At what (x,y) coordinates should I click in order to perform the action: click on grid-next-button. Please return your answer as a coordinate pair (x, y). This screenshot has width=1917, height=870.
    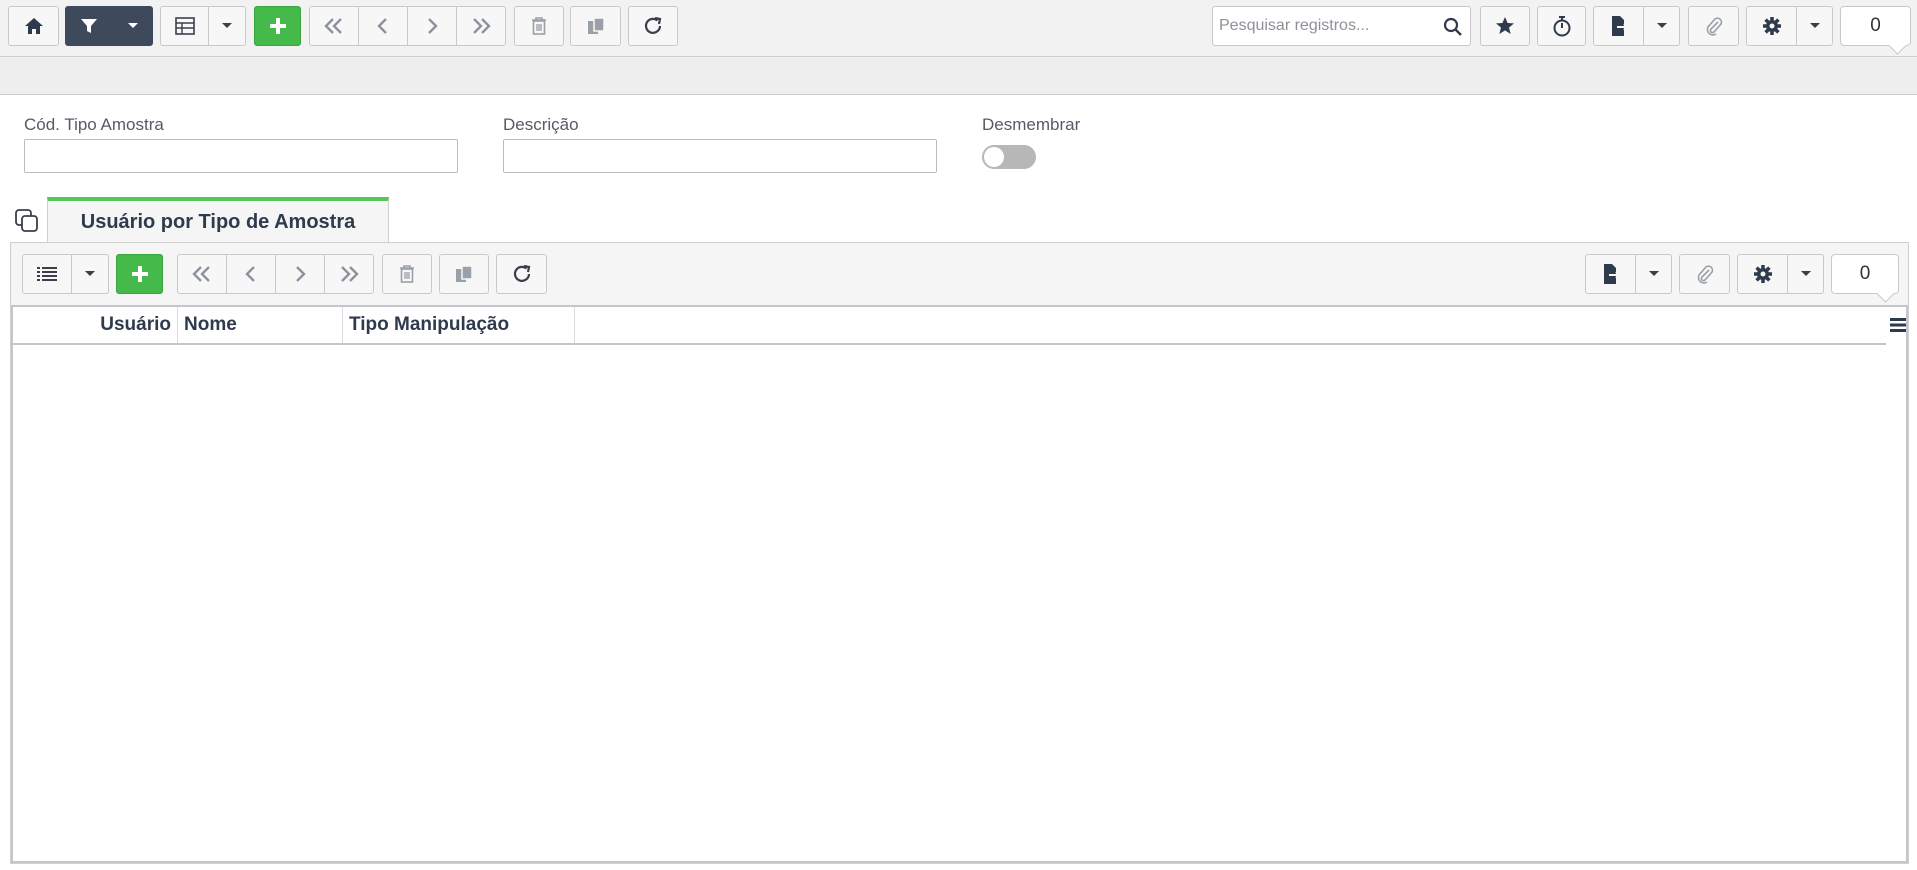
    Looking at the image, I should click on (300, 274).